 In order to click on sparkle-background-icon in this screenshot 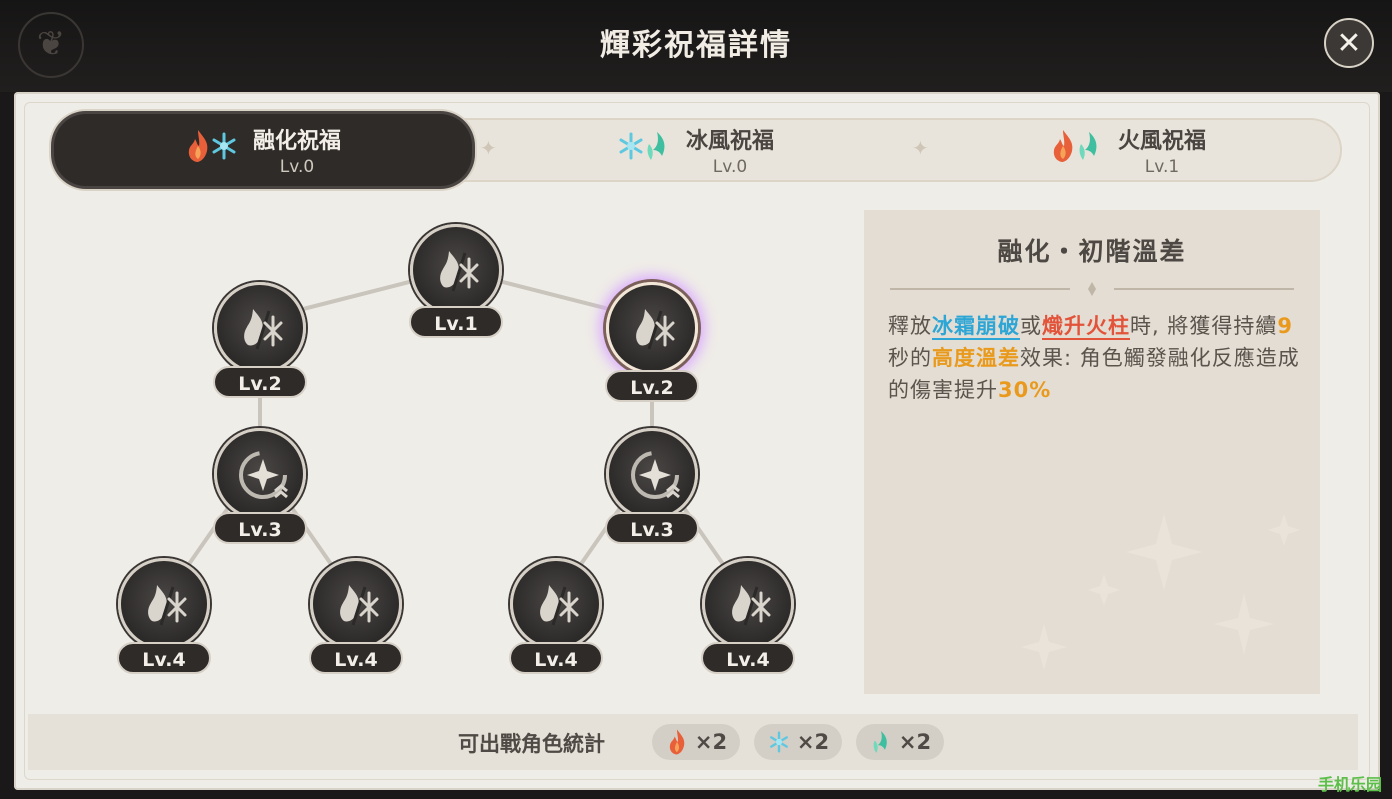, I will do `click(1160, 592)`.